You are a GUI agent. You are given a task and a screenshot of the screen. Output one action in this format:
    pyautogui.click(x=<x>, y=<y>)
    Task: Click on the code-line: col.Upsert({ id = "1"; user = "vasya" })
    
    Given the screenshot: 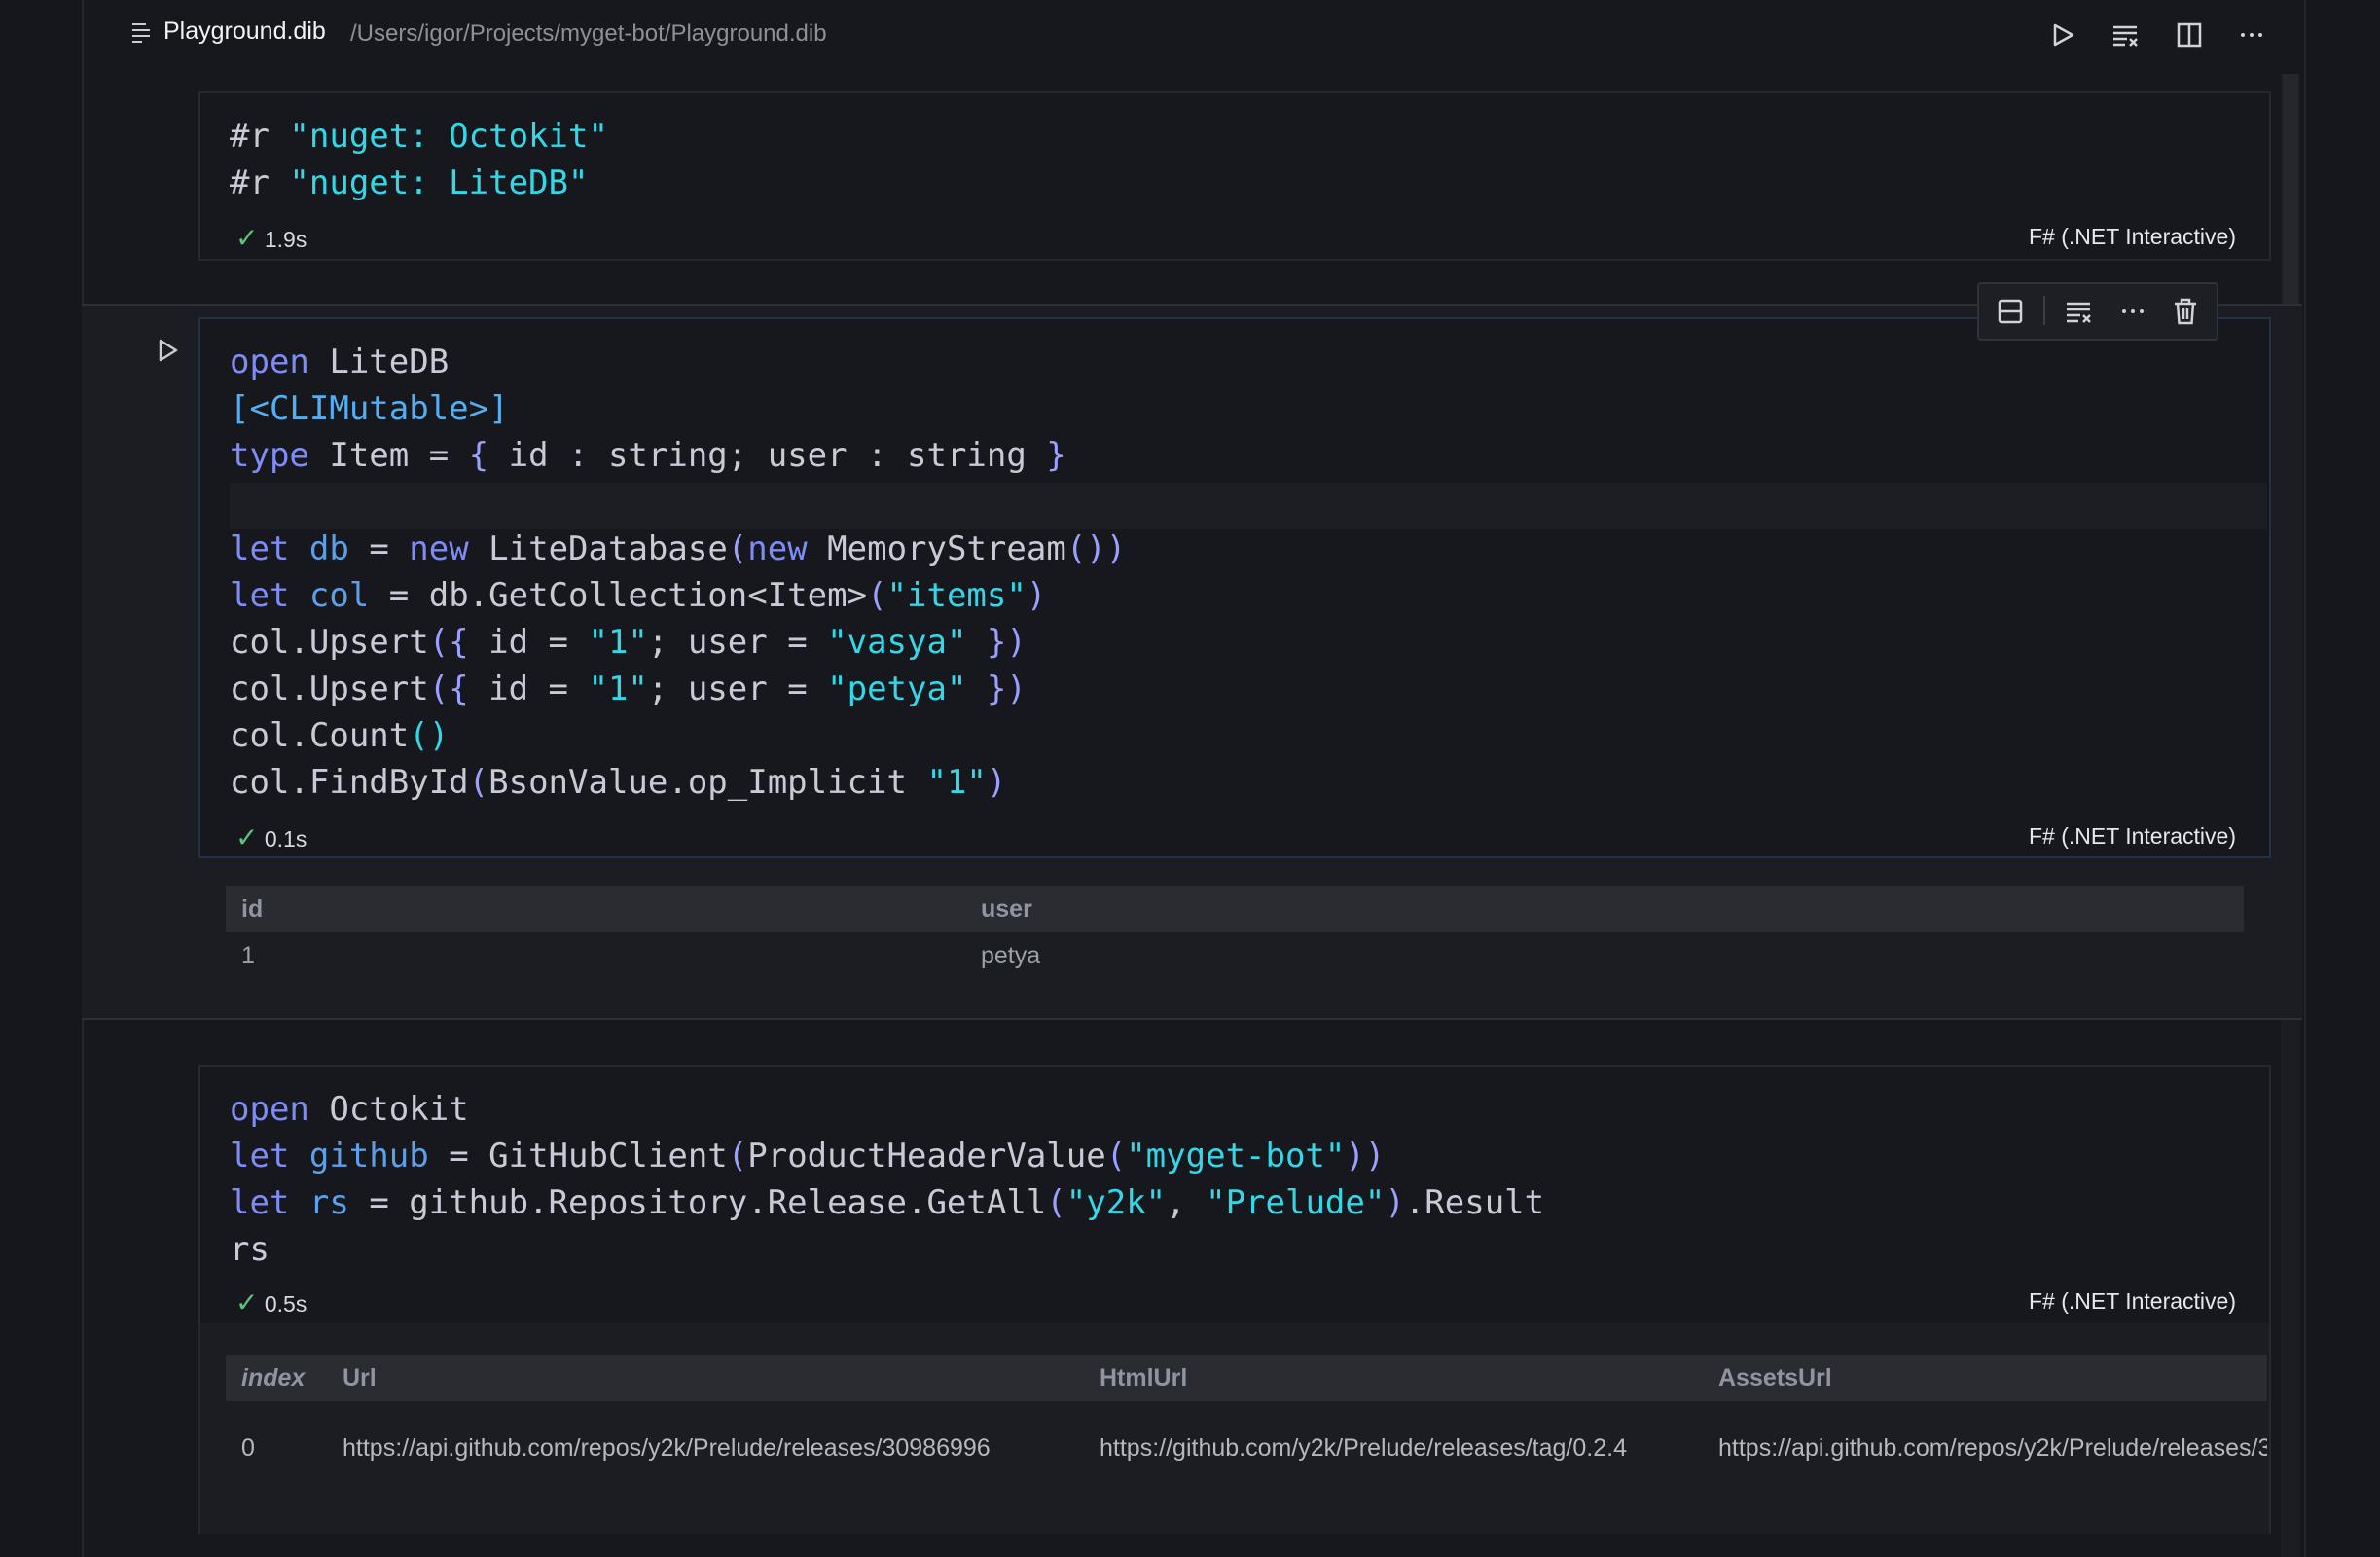 What is the action you would take?
    pyautogui.click(x=628, y=642)
    